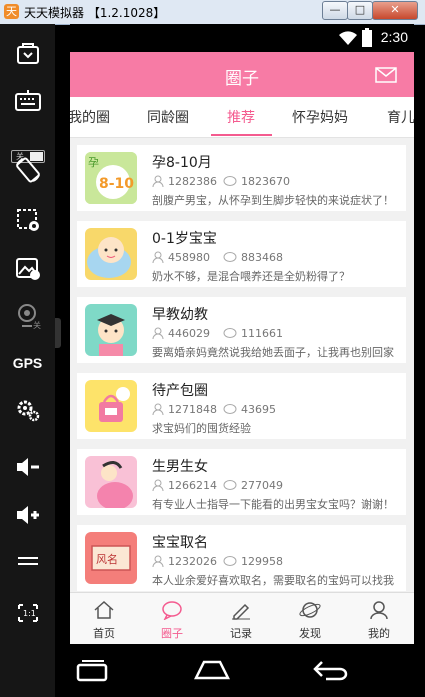  What do you see at coordinates (180, 391) in the screenshot?
I see `circle-name: 待产包圈` at bounding box center [180, 391].